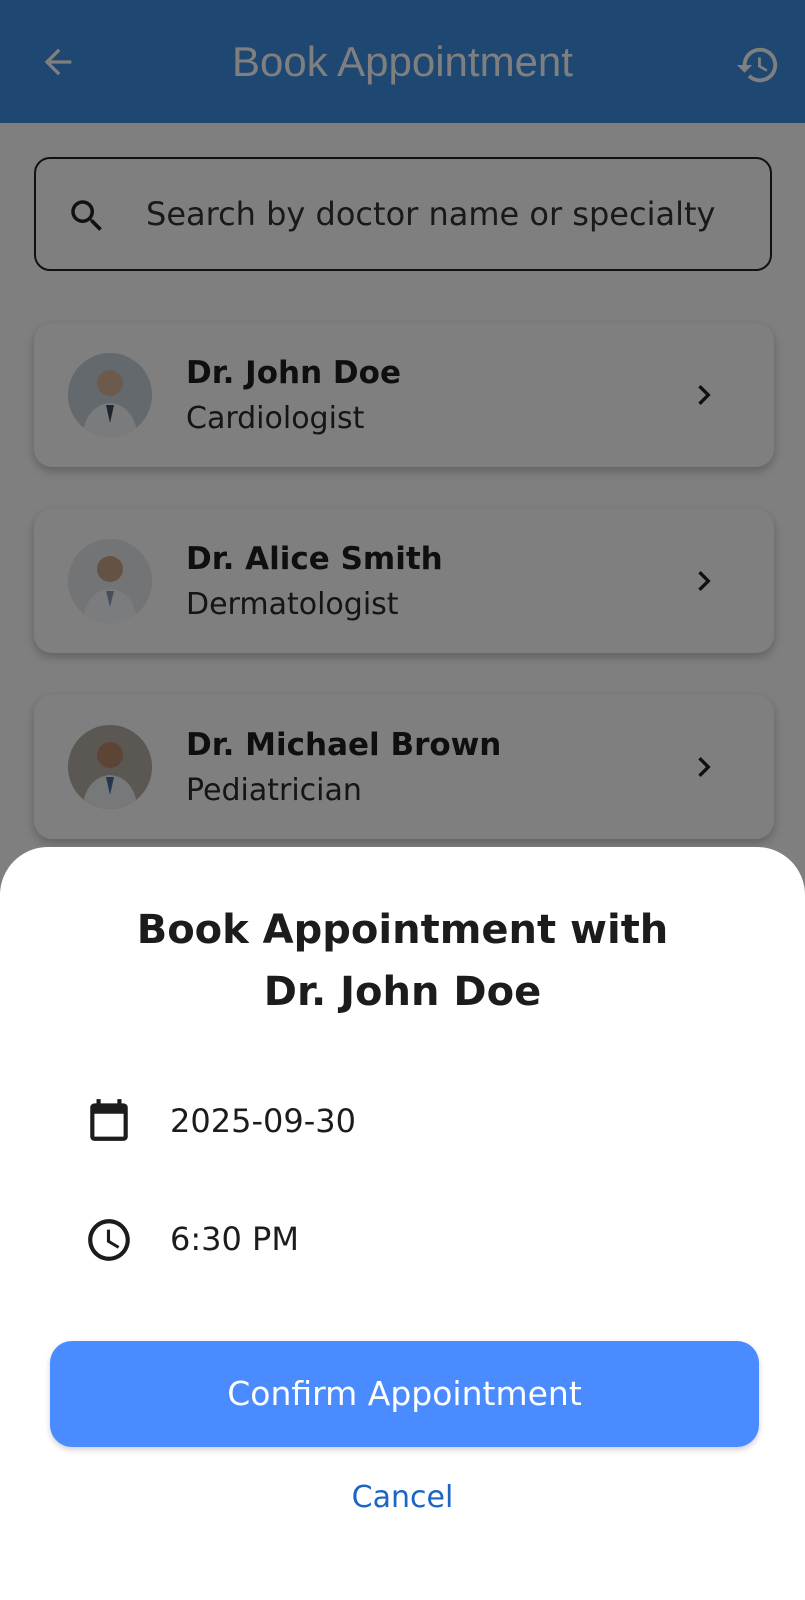  What do you see at coordinates (402, 961) in the screenshot?
I see `sheet-title: Book Appointment with Dr. John Doe` at bounding box center [402, 961].